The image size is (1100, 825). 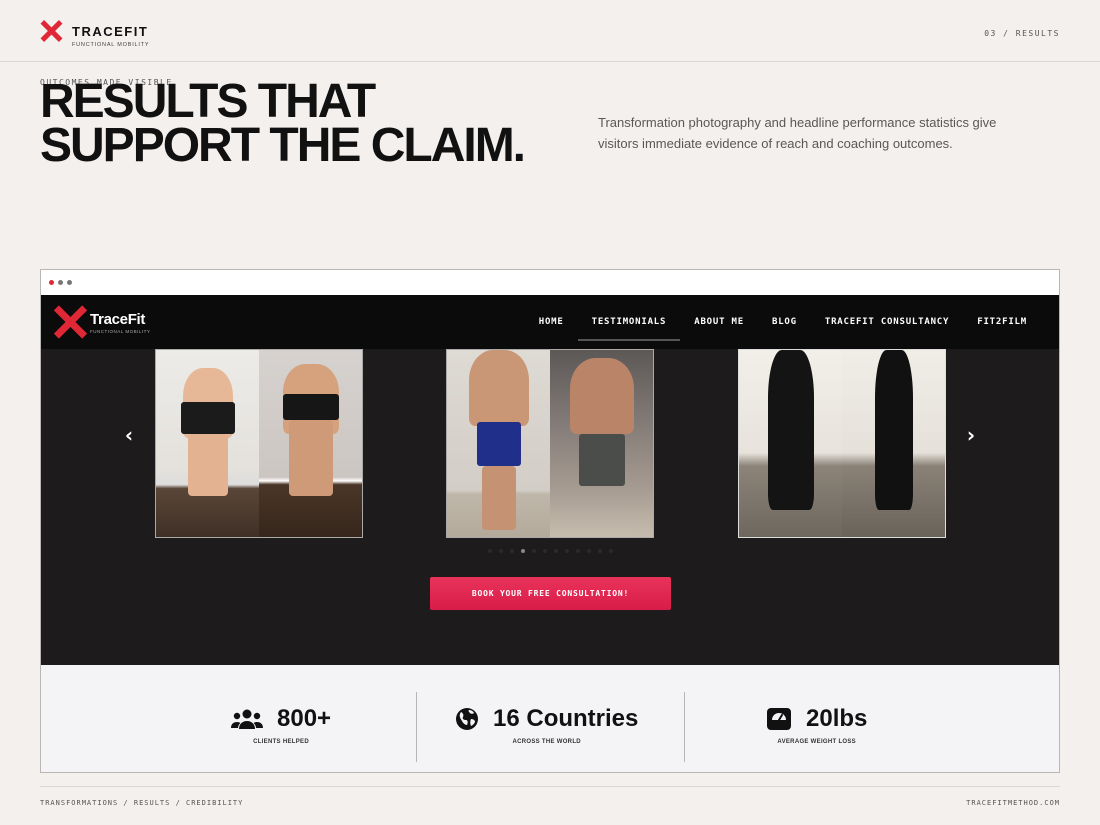 What do you see at coordinates (60, 282) in the screenshot?
I see `window-minimize-dot` at bounding box center [60, 282].